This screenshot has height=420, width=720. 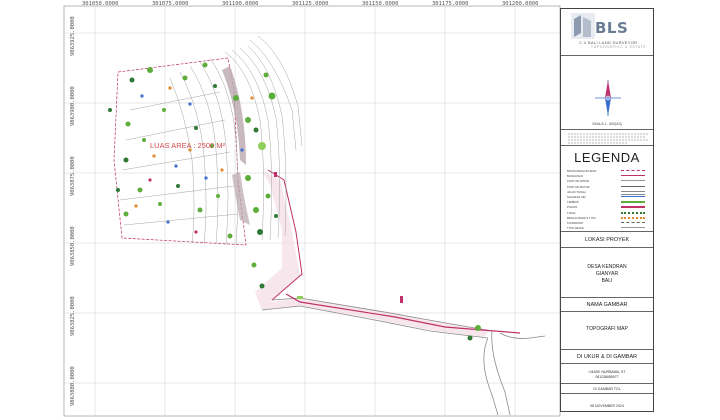 I want to click on project-location-title: LOKASI PROYEK, so click(x=607, y=240).